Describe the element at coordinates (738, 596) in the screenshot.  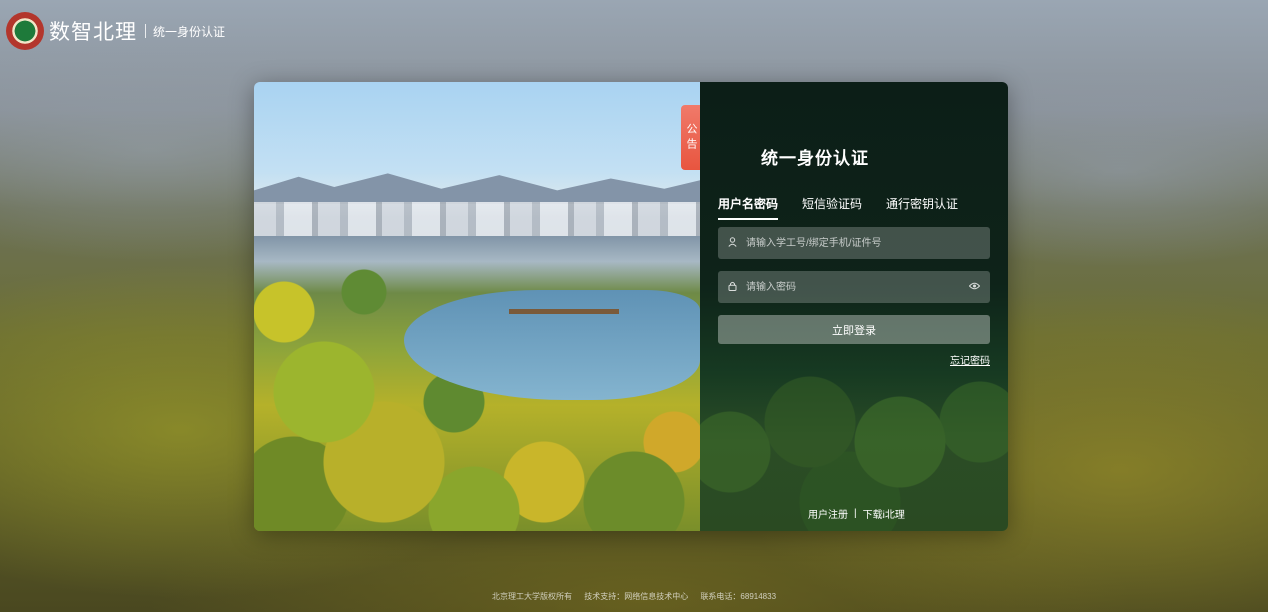
I see `contact-phone: 联系电话：68914833` at that location.